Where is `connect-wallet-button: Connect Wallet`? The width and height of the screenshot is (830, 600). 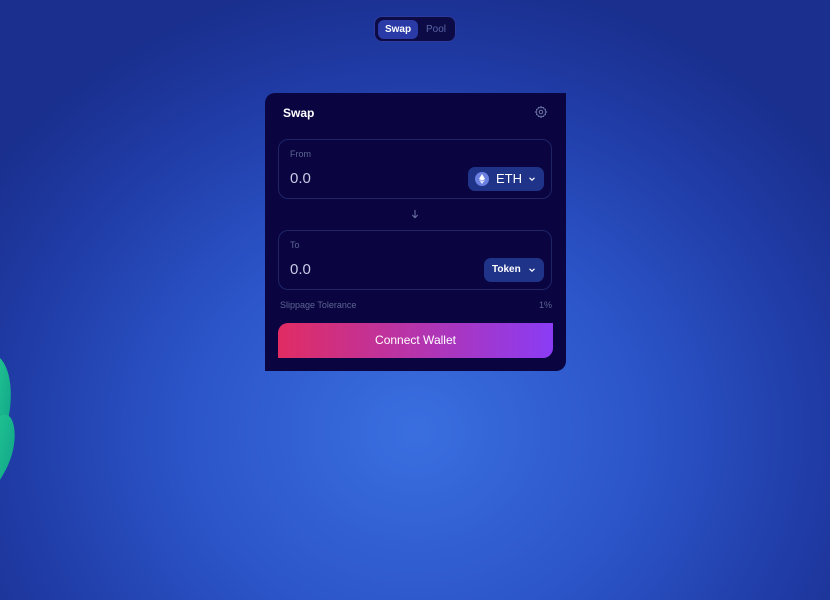
connect-wallet-button: Connect Wallet is located at coordinates (415, 340).